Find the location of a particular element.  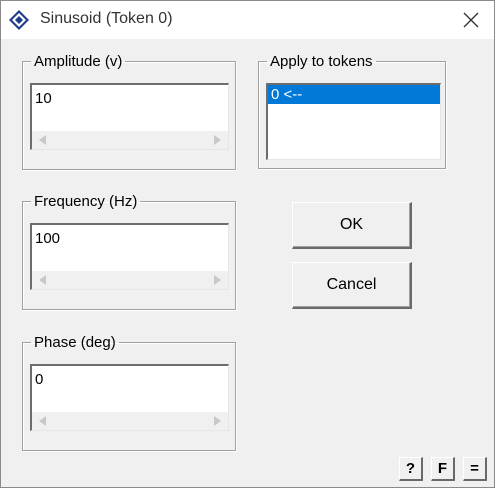

frequency-field: 100 is located at coordinates (129, 256).